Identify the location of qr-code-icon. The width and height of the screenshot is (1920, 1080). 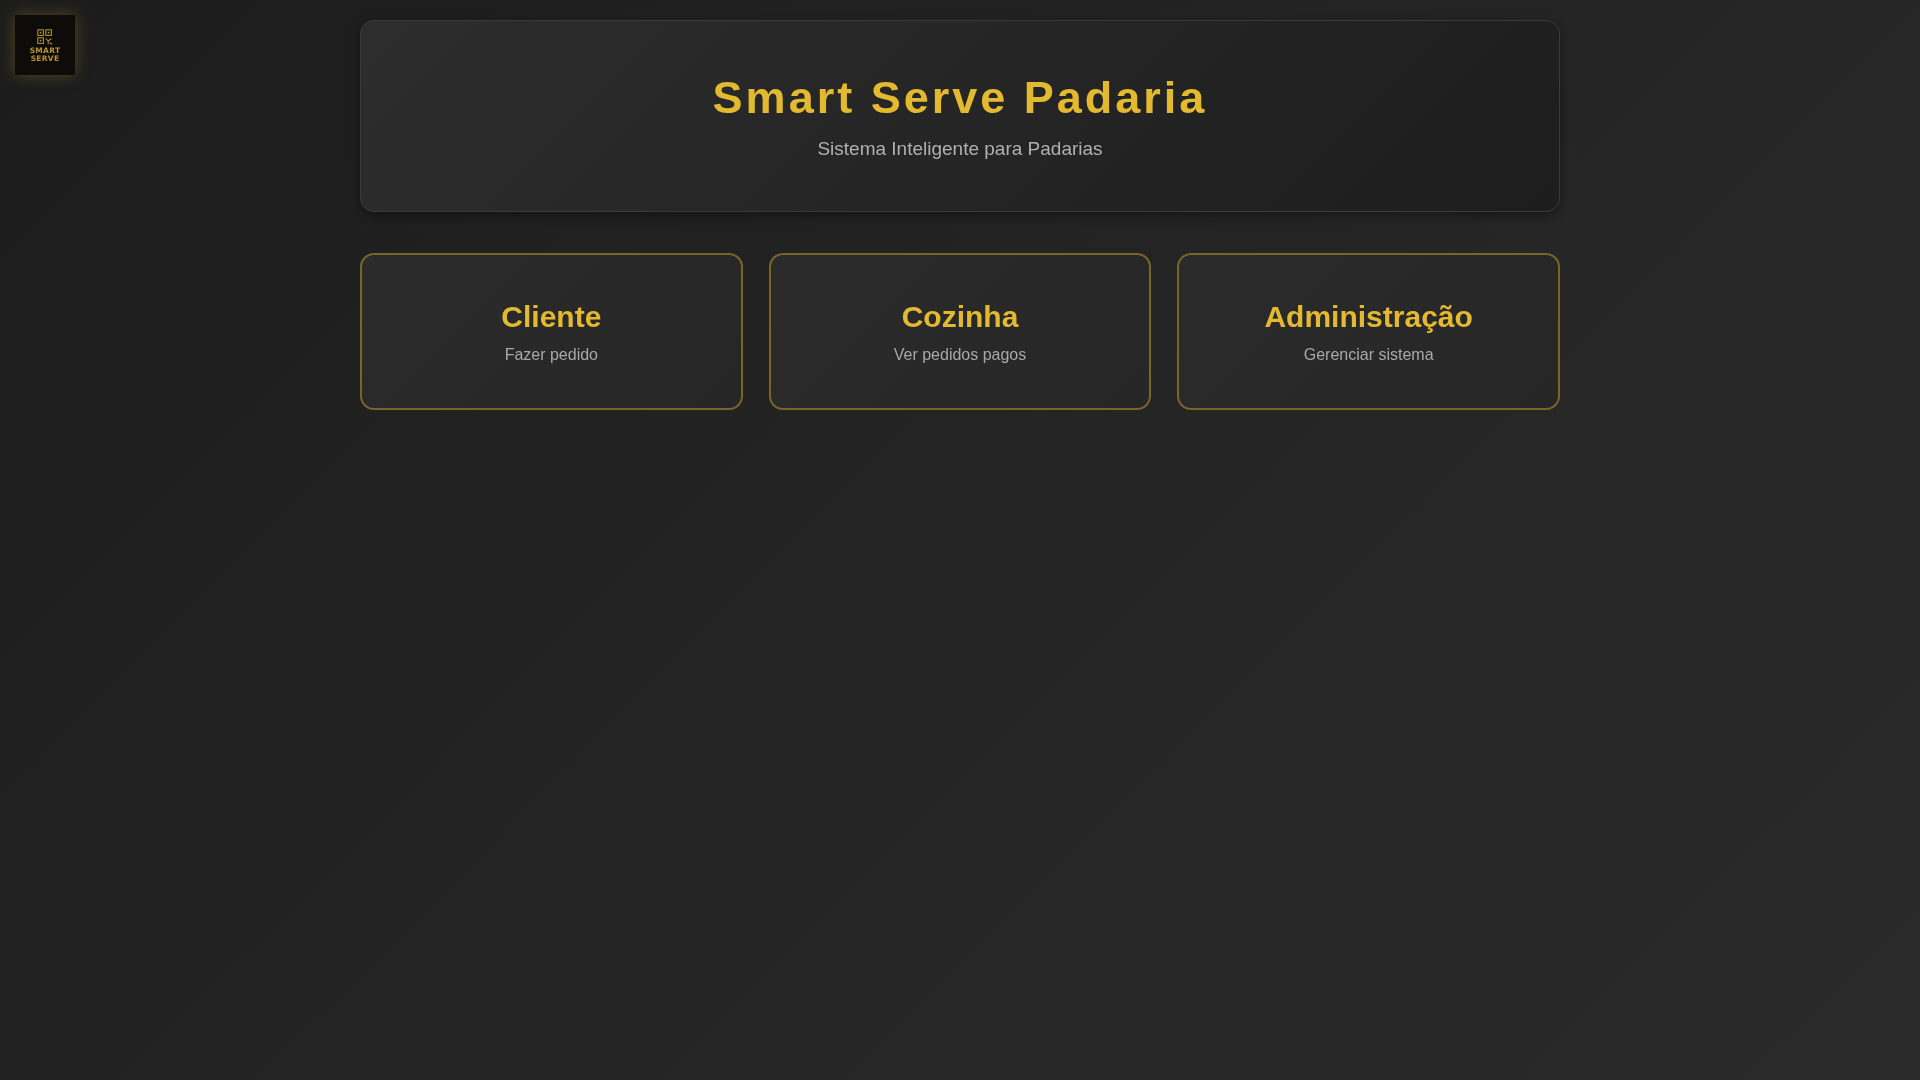
(45, 37).